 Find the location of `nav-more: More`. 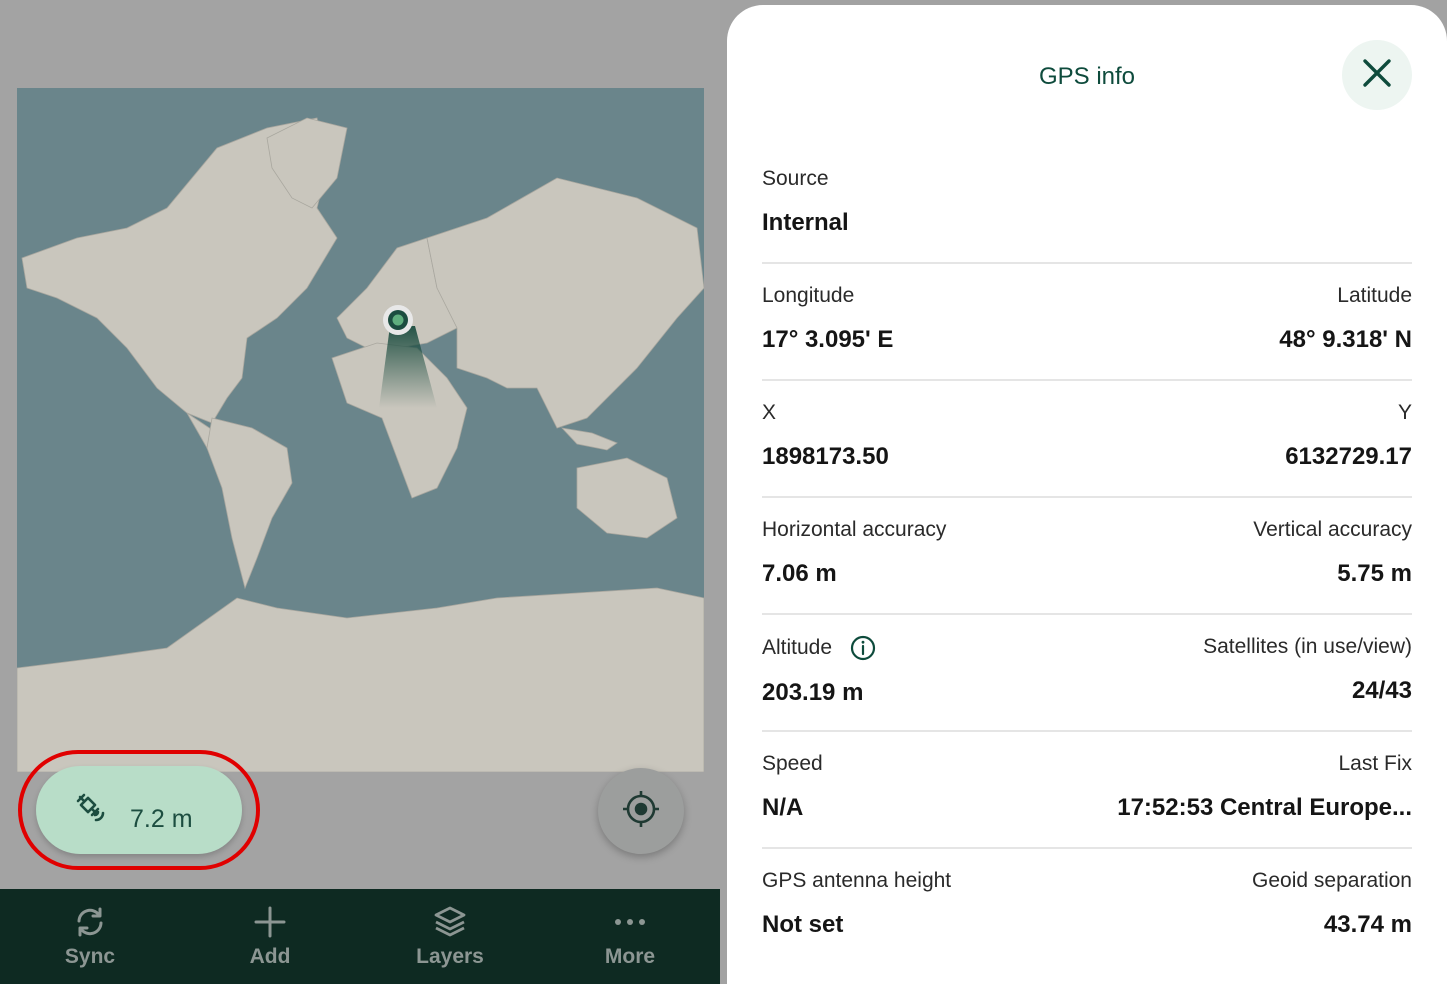

nav-more: More is located at coordinates (630, 936).